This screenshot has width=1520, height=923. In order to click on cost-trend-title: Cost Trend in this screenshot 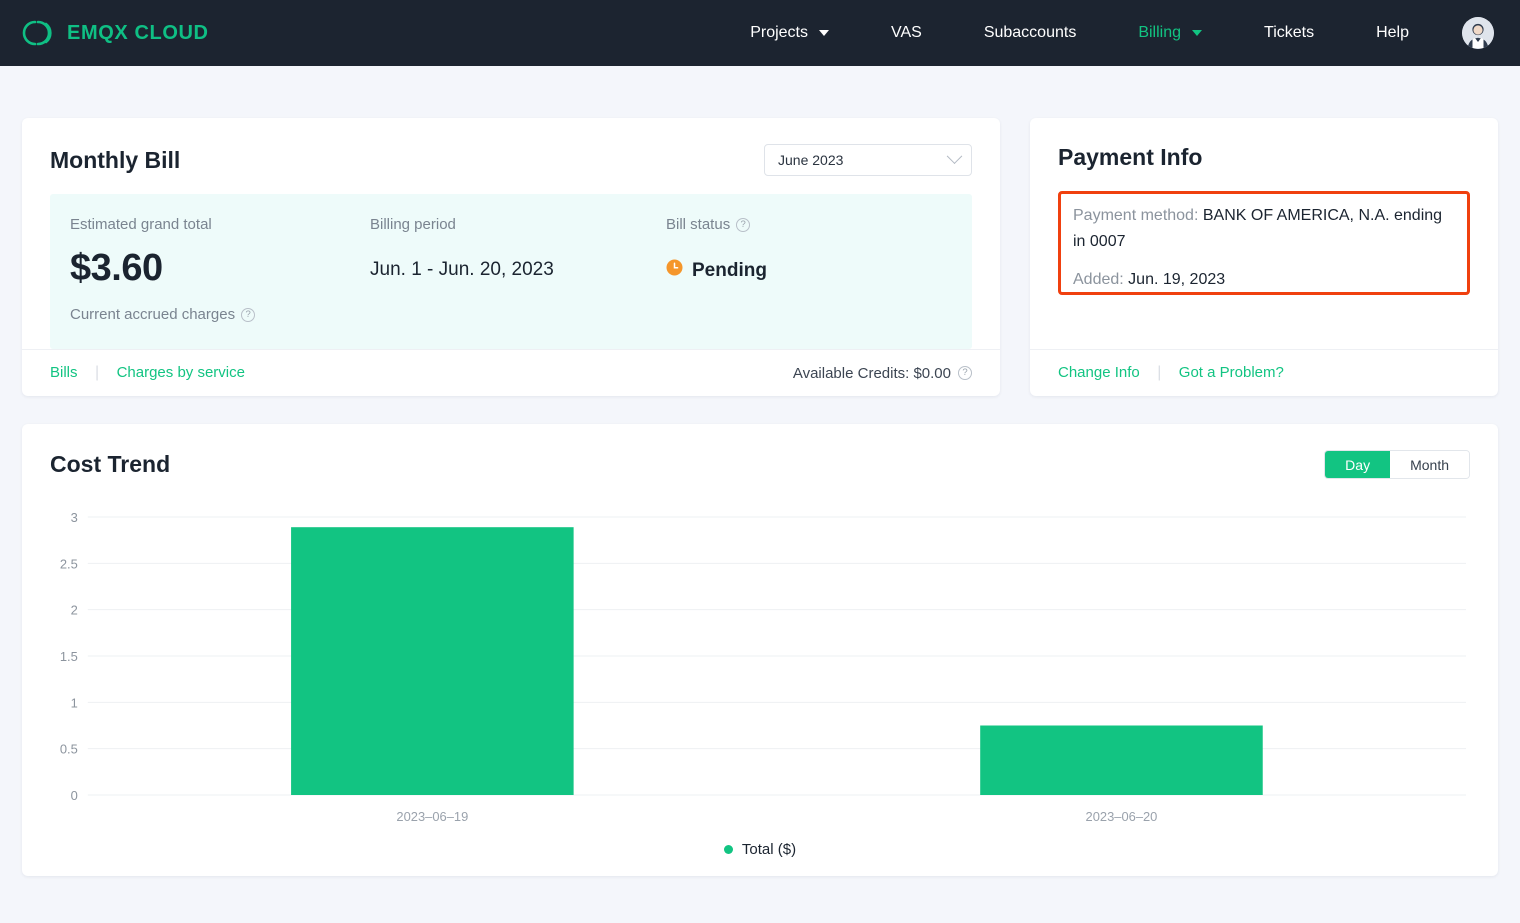, I will do `click(110, 464)`.